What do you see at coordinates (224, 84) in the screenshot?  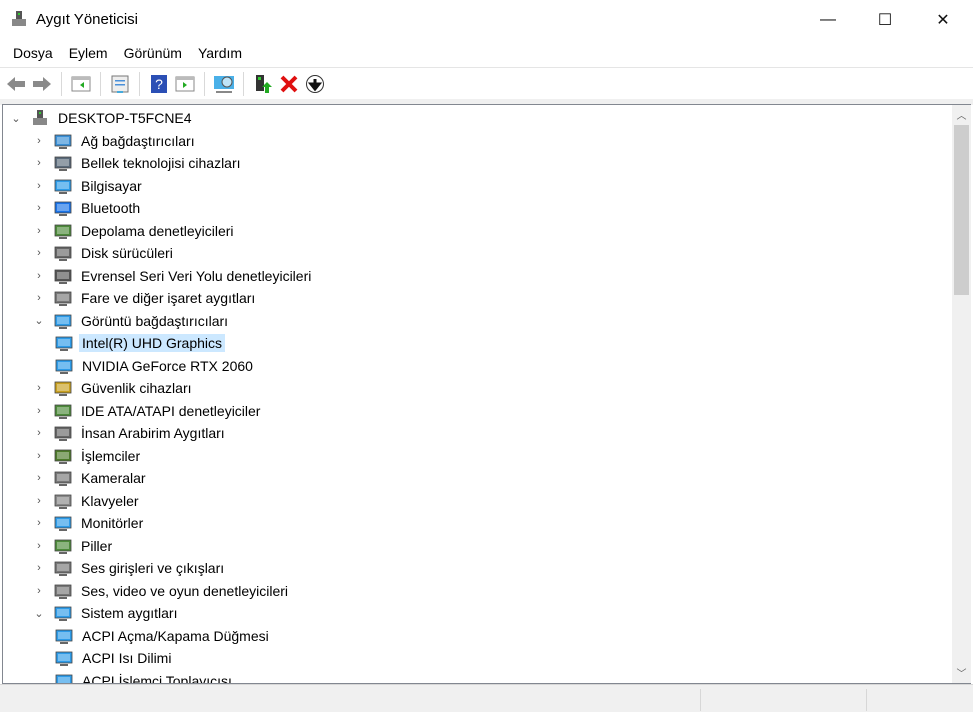 I see `scan-hardware-icon` at bounding box center [224, 84].